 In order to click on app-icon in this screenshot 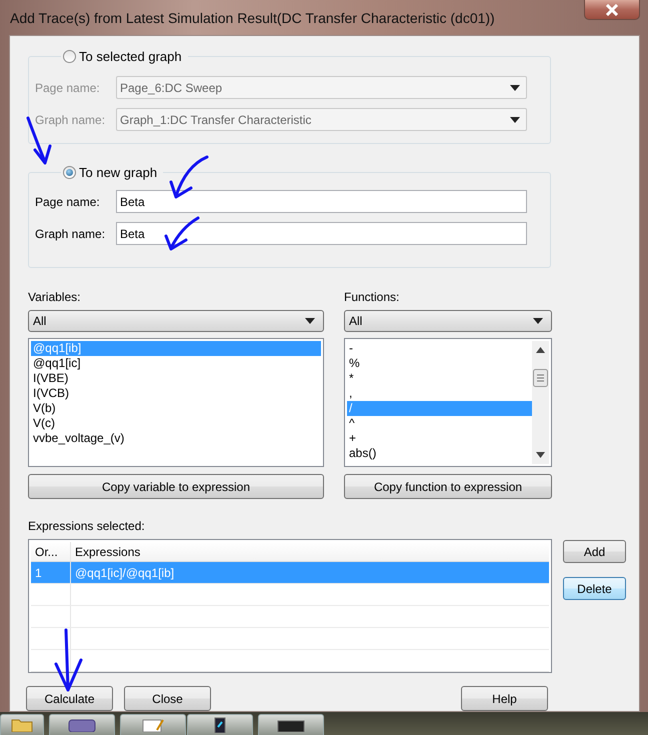, I will do `click(82, 725)`.